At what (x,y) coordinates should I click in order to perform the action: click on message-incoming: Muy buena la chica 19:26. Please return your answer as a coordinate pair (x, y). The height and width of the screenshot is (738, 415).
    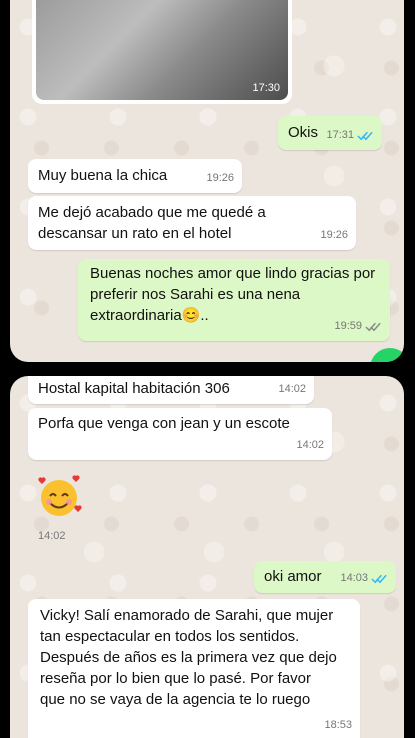
    Looking at the image, I should click on (135, 176).